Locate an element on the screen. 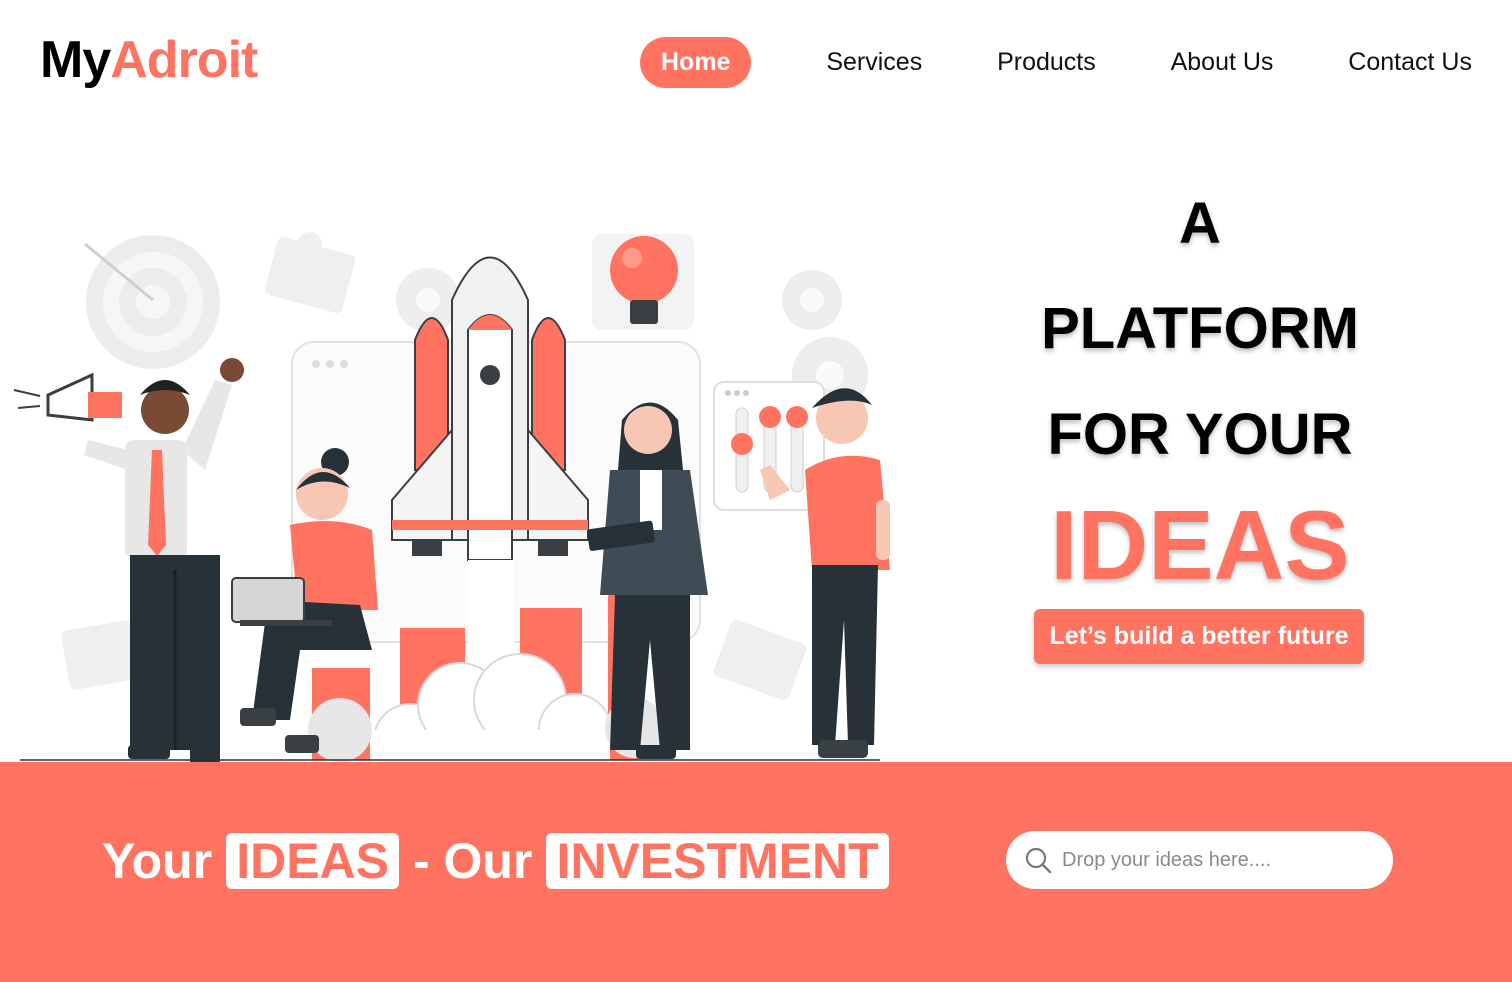  tagline-ideas-badge: IDEAS is located at coordinates (312, 861).